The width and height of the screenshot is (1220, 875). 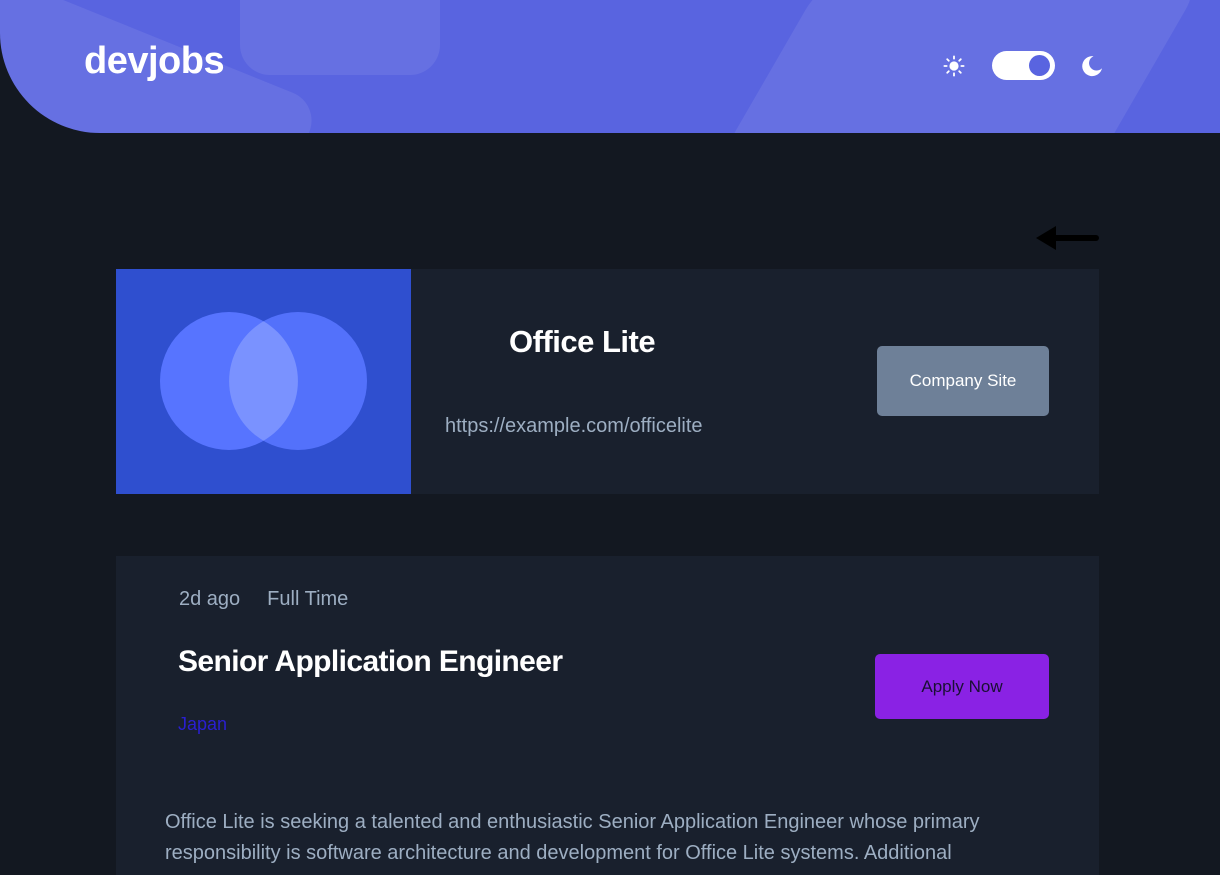 What do you see at coordinates (370, 661) in the screenshot?
I see `job-title: Senior Application Engineer` at bounding box center [370, 661].